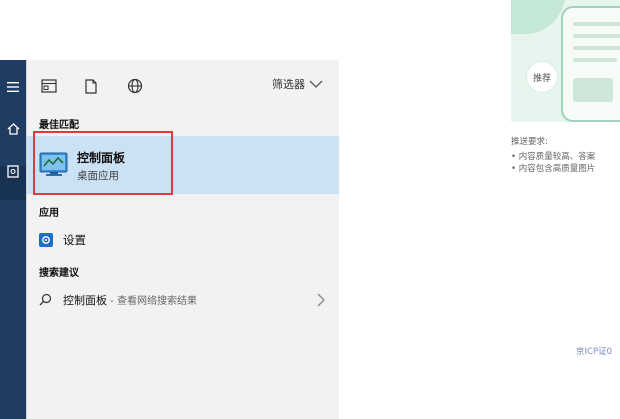 This screenshot has height=419, width=620. Describe the element at coordinates (74, 240) in the screenshot. I see `app-item-label: 设置` at that location.